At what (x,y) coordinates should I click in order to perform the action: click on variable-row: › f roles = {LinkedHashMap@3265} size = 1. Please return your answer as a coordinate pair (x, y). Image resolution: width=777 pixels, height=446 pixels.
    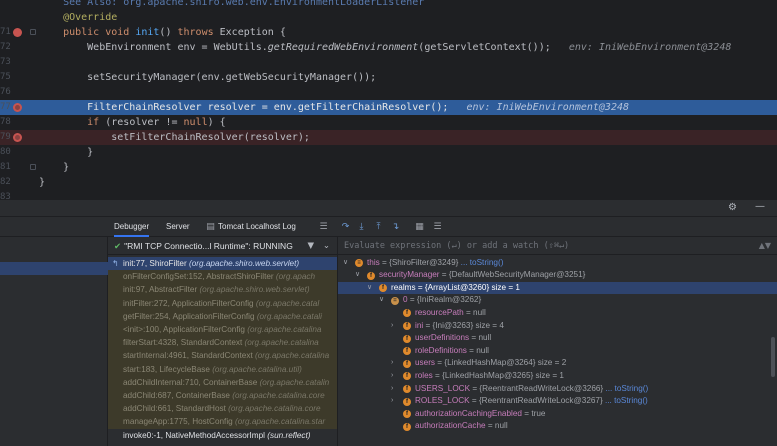
    Looking at the image, I should click on (557, 376).